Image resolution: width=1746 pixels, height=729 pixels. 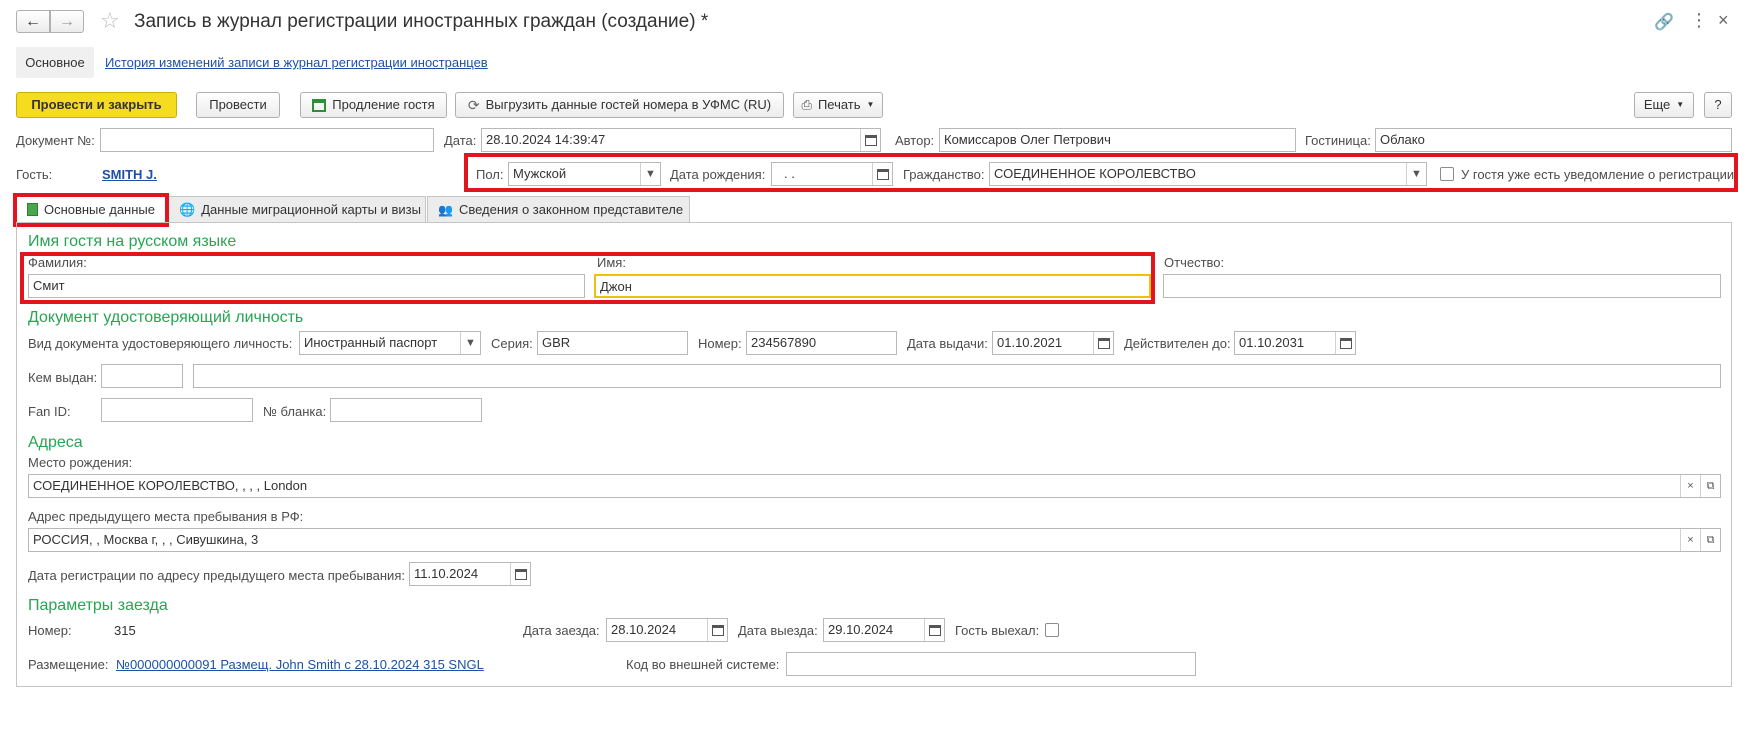 What do you see at coordinates (1117, 140) in the screenshot?
I see `author-input: Комиссаров Олег Петрович` at bounding box center [1117, 140].